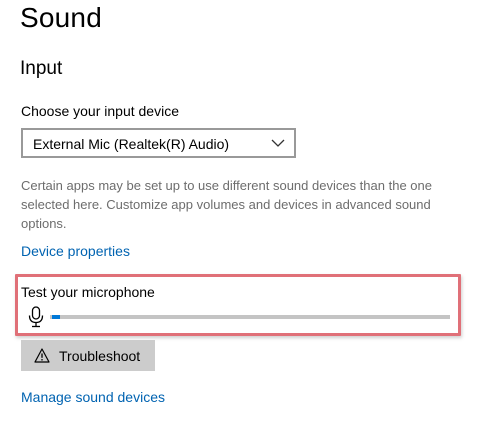 The image size is (480, 425). I want to click on troubleshoot-button: Troubleshoot, so click(88, 355).